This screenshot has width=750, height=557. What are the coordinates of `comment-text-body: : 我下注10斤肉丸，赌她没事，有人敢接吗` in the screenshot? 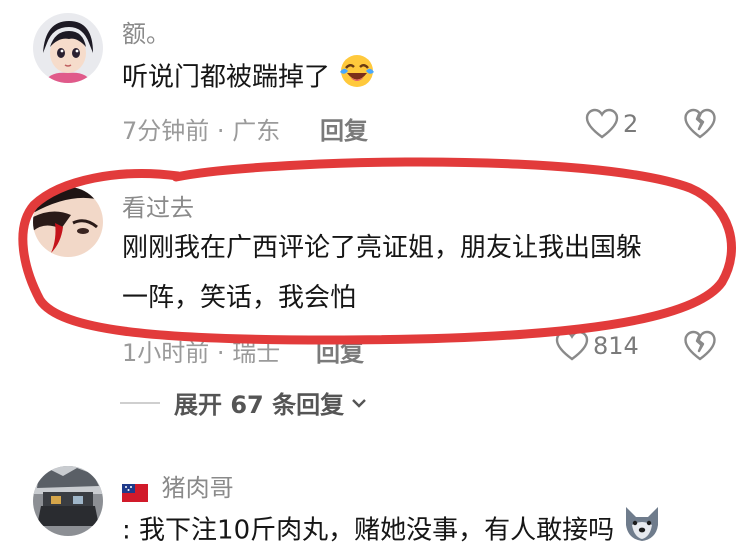 It's located at (368, 530).